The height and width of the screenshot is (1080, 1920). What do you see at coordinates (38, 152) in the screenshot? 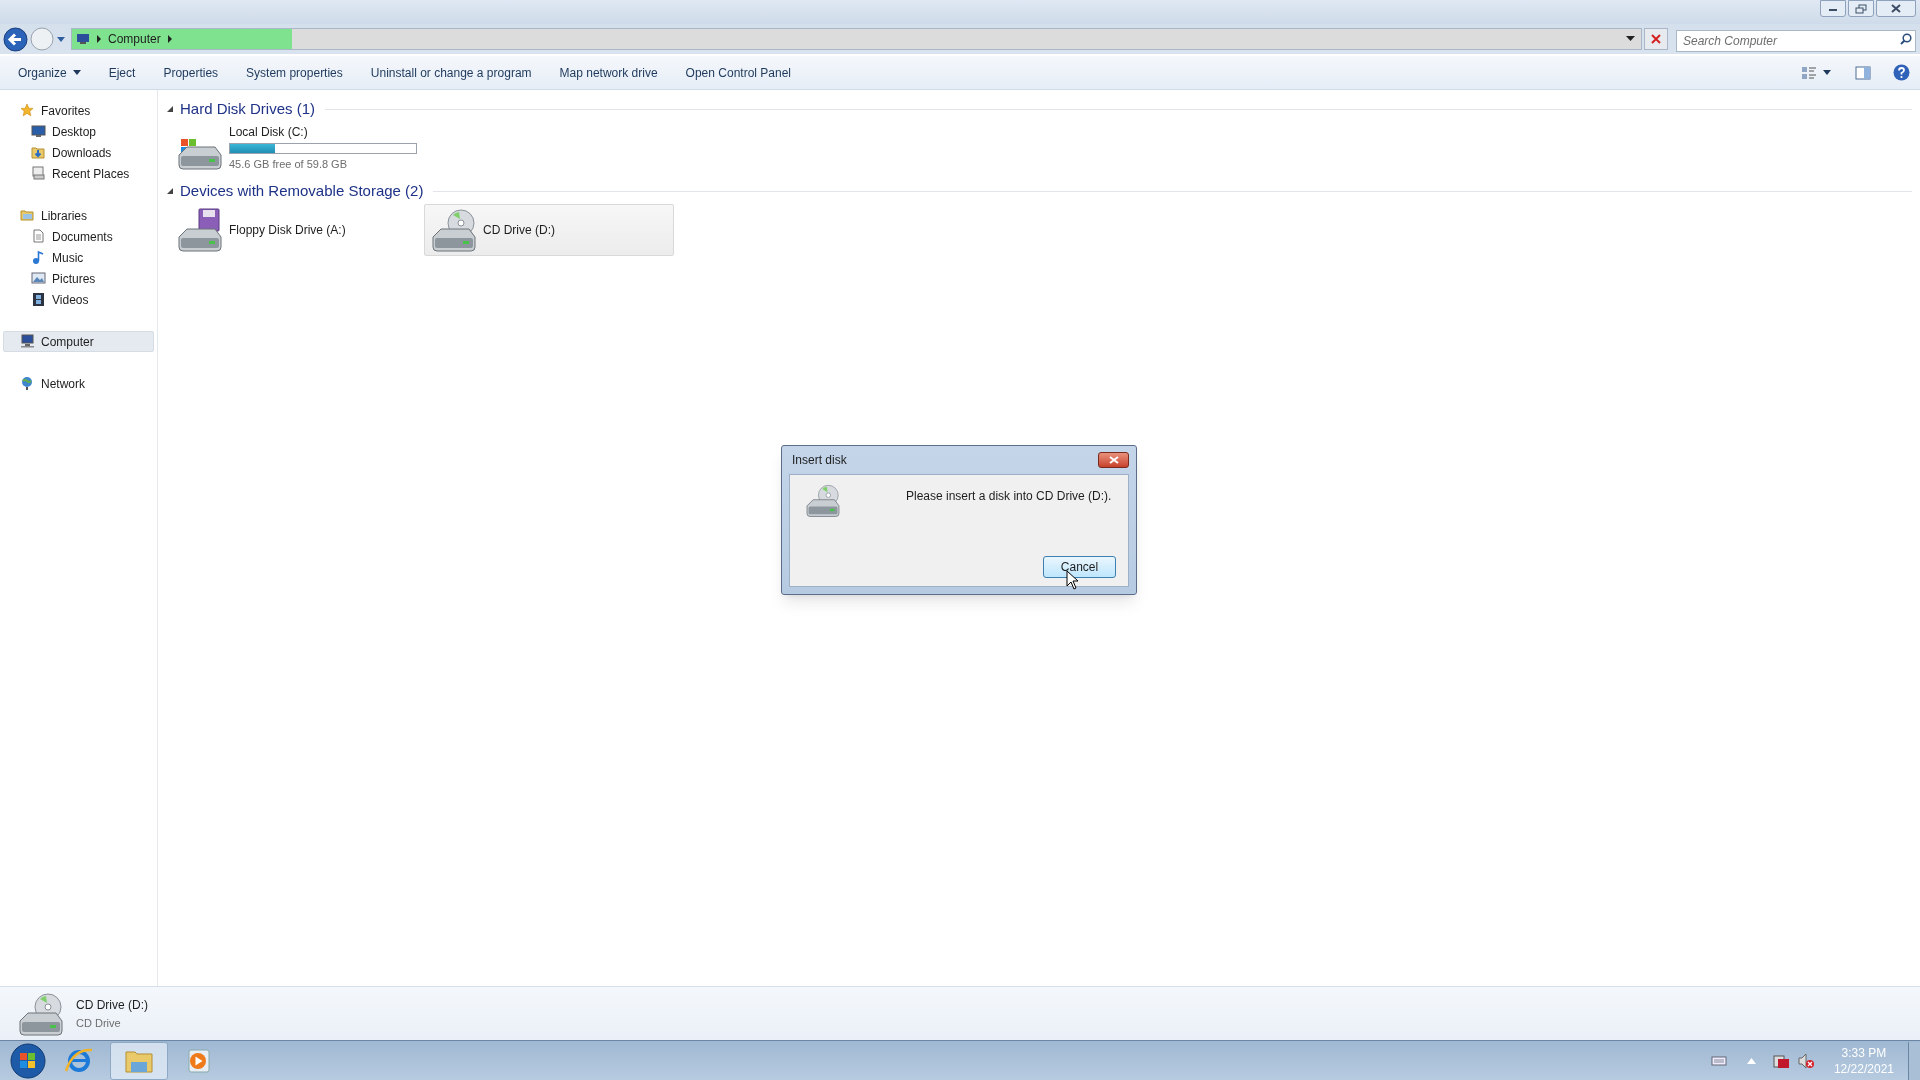
I see `downloads-folder-icon` at bounding box center [38, 152].